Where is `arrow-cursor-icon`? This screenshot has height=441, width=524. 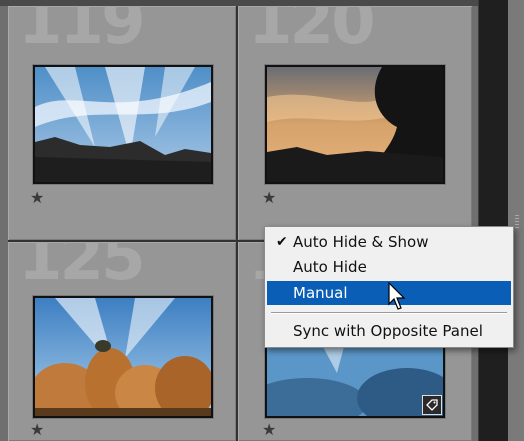 arrow-cursor-icon is located at coordinates (397, 296).